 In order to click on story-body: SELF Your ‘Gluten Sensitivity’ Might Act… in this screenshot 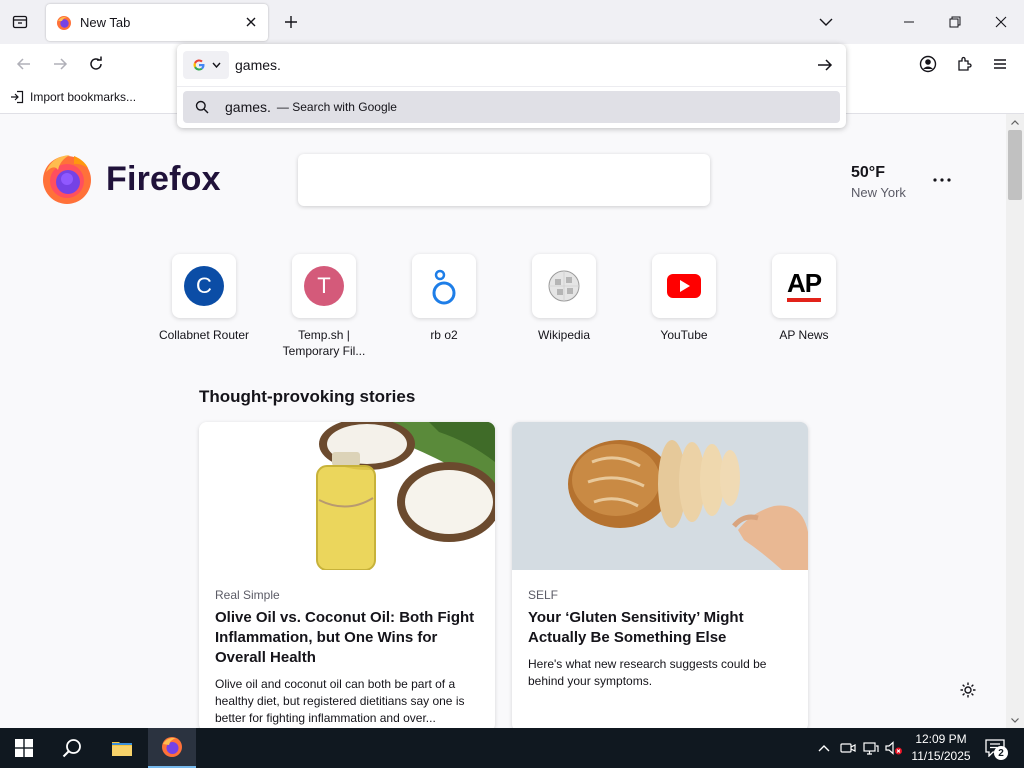, I will do `click(660, 630)`.